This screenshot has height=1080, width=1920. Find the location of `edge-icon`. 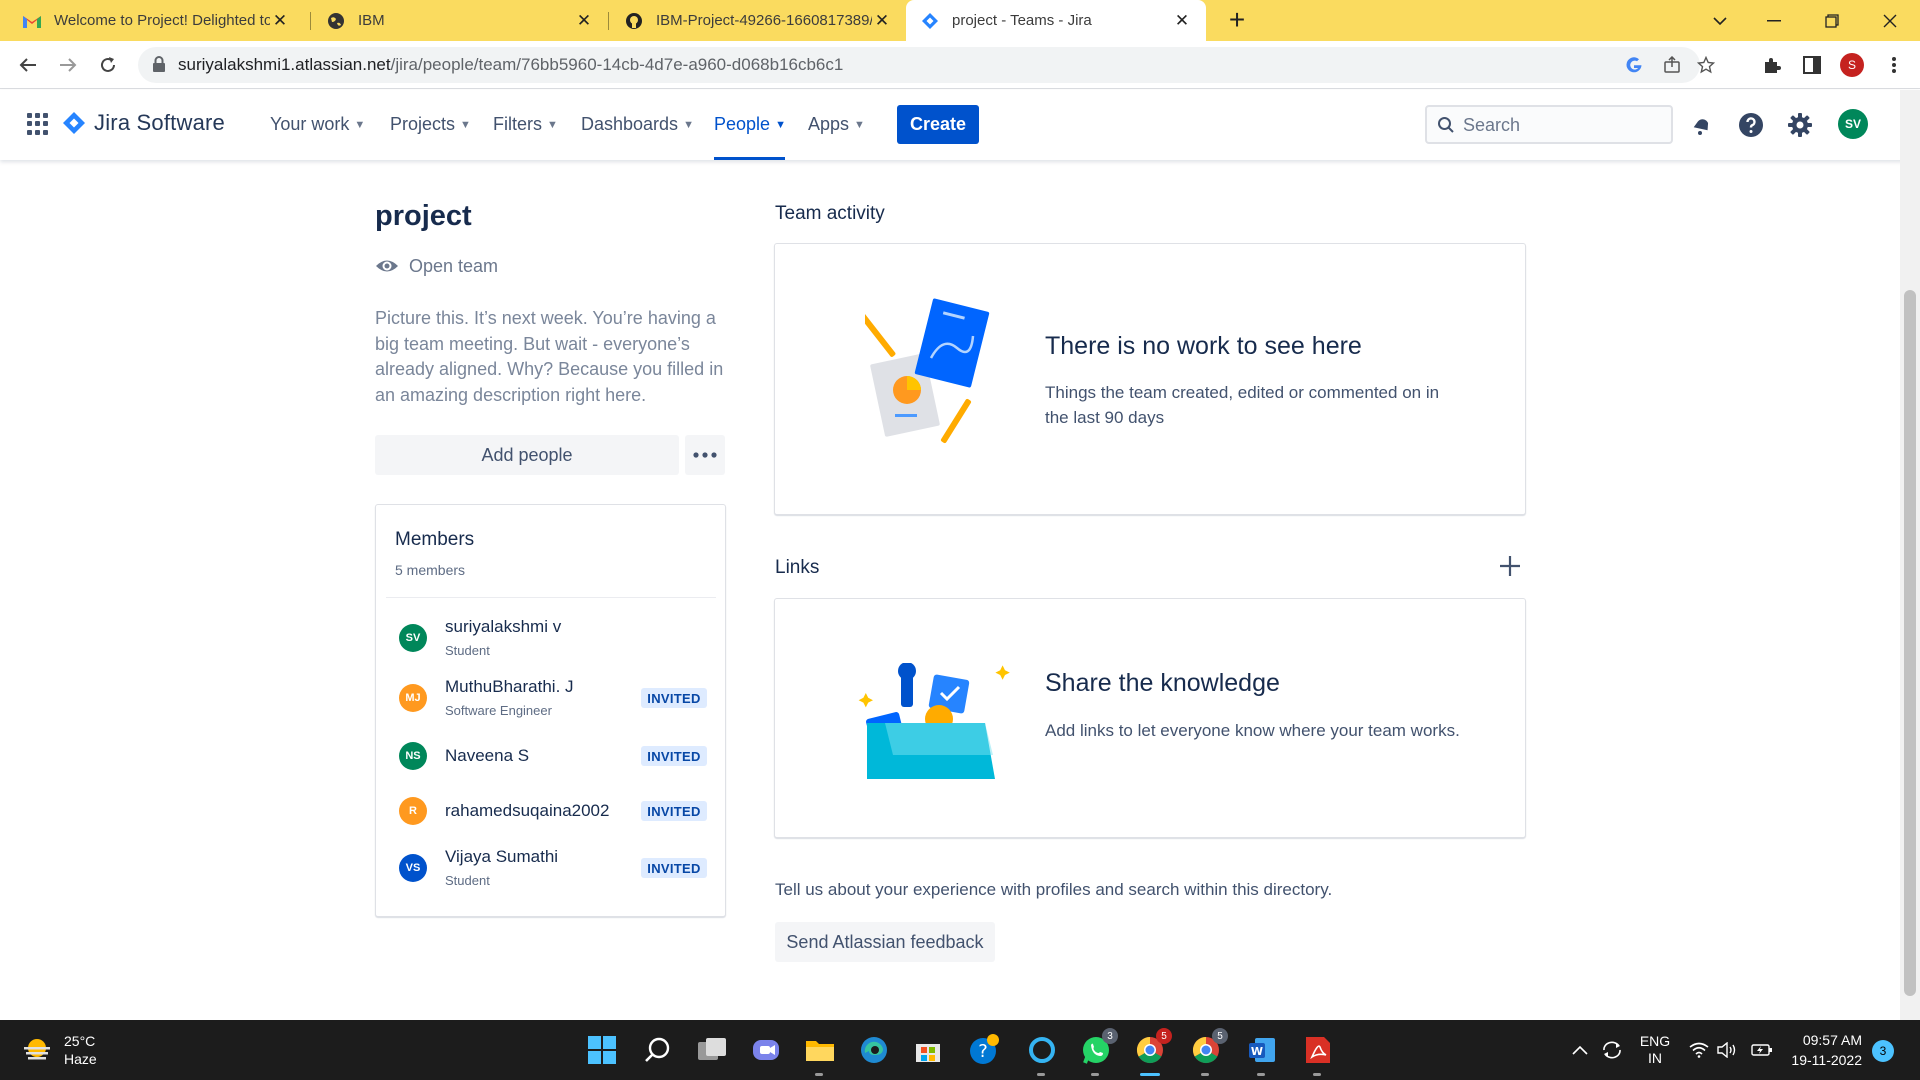

edge-icon is located at coordinates (874, 1050).